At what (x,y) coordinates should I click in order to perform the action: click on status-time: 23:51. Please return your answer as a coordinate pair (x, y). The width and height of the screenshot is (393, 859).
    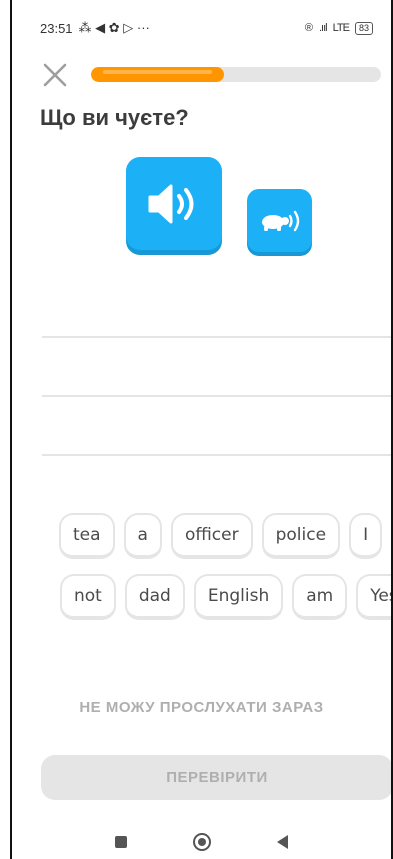
    Looking at the image, I should click on (56, 28).